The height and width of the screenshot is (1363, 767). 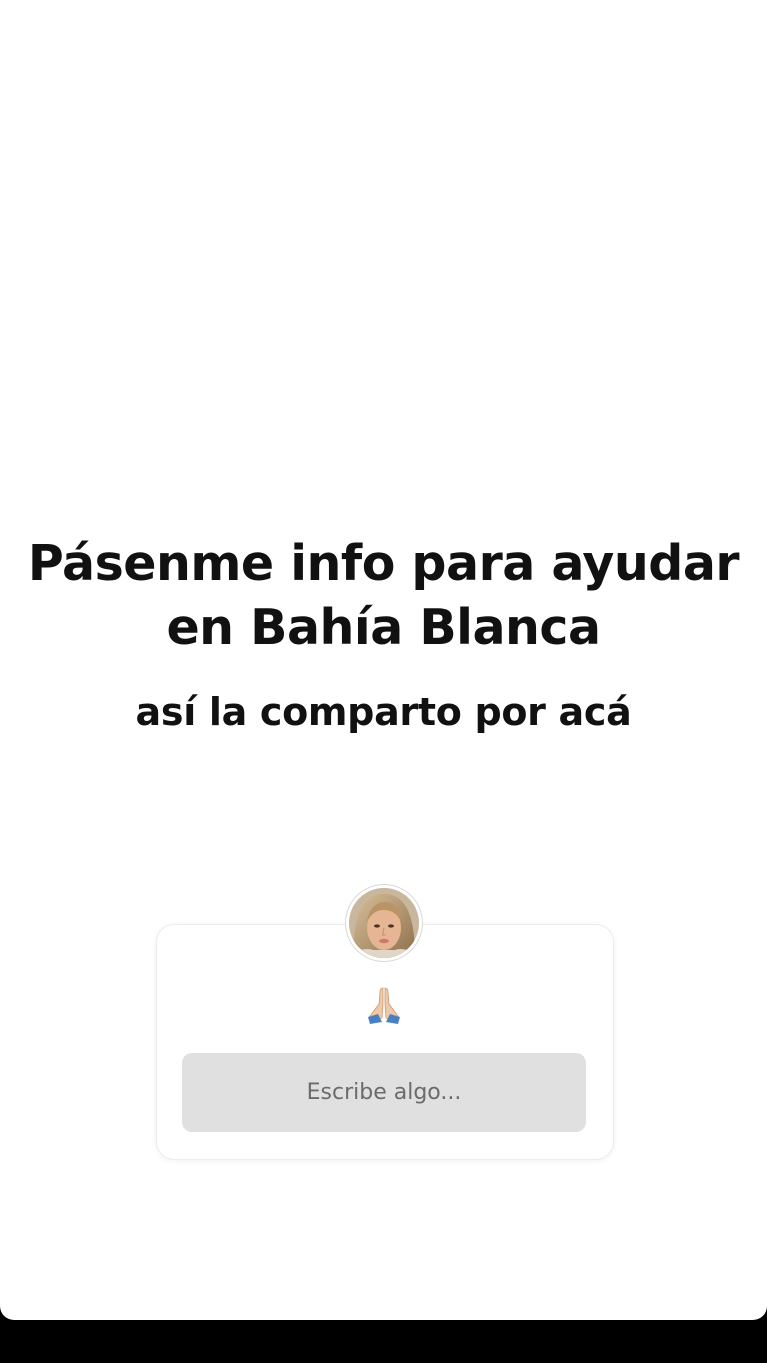 What do you see at coordinates (383, 712) in the screenshot?
I see `story-subline: así la comparto por acá` at bounding box center [383, 712].